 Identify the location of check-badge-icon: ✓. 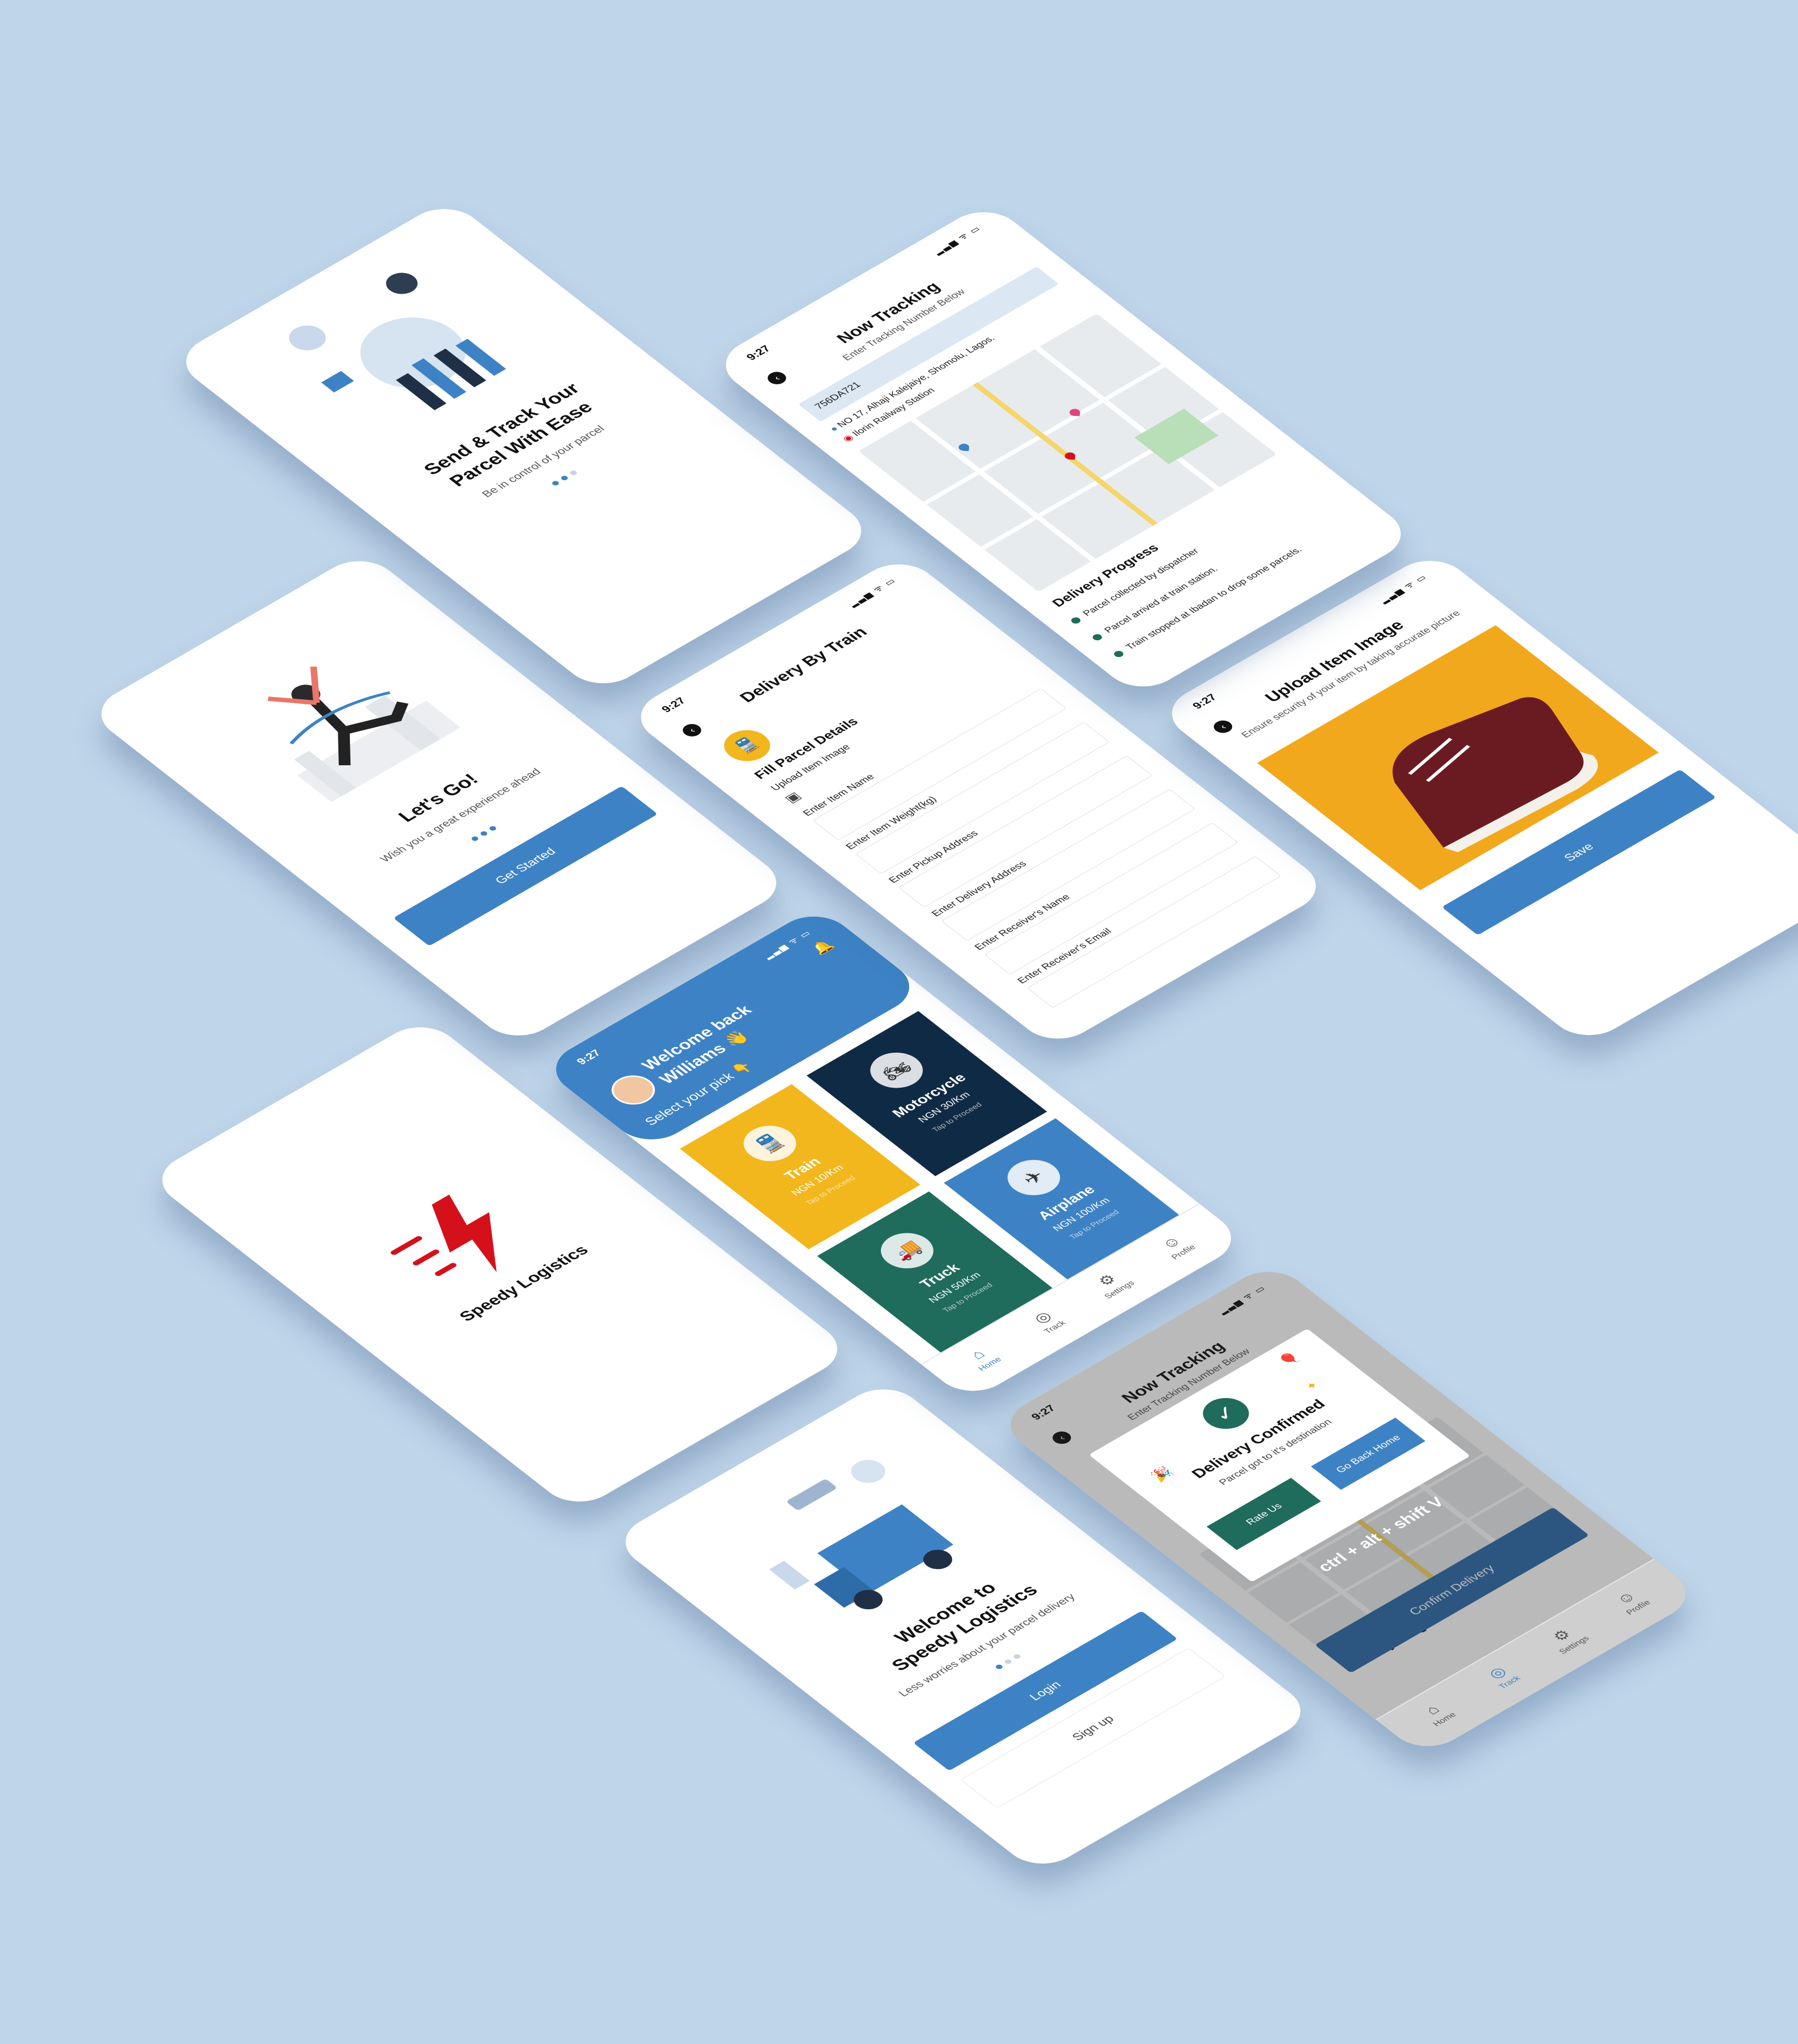
(1226, 1413).